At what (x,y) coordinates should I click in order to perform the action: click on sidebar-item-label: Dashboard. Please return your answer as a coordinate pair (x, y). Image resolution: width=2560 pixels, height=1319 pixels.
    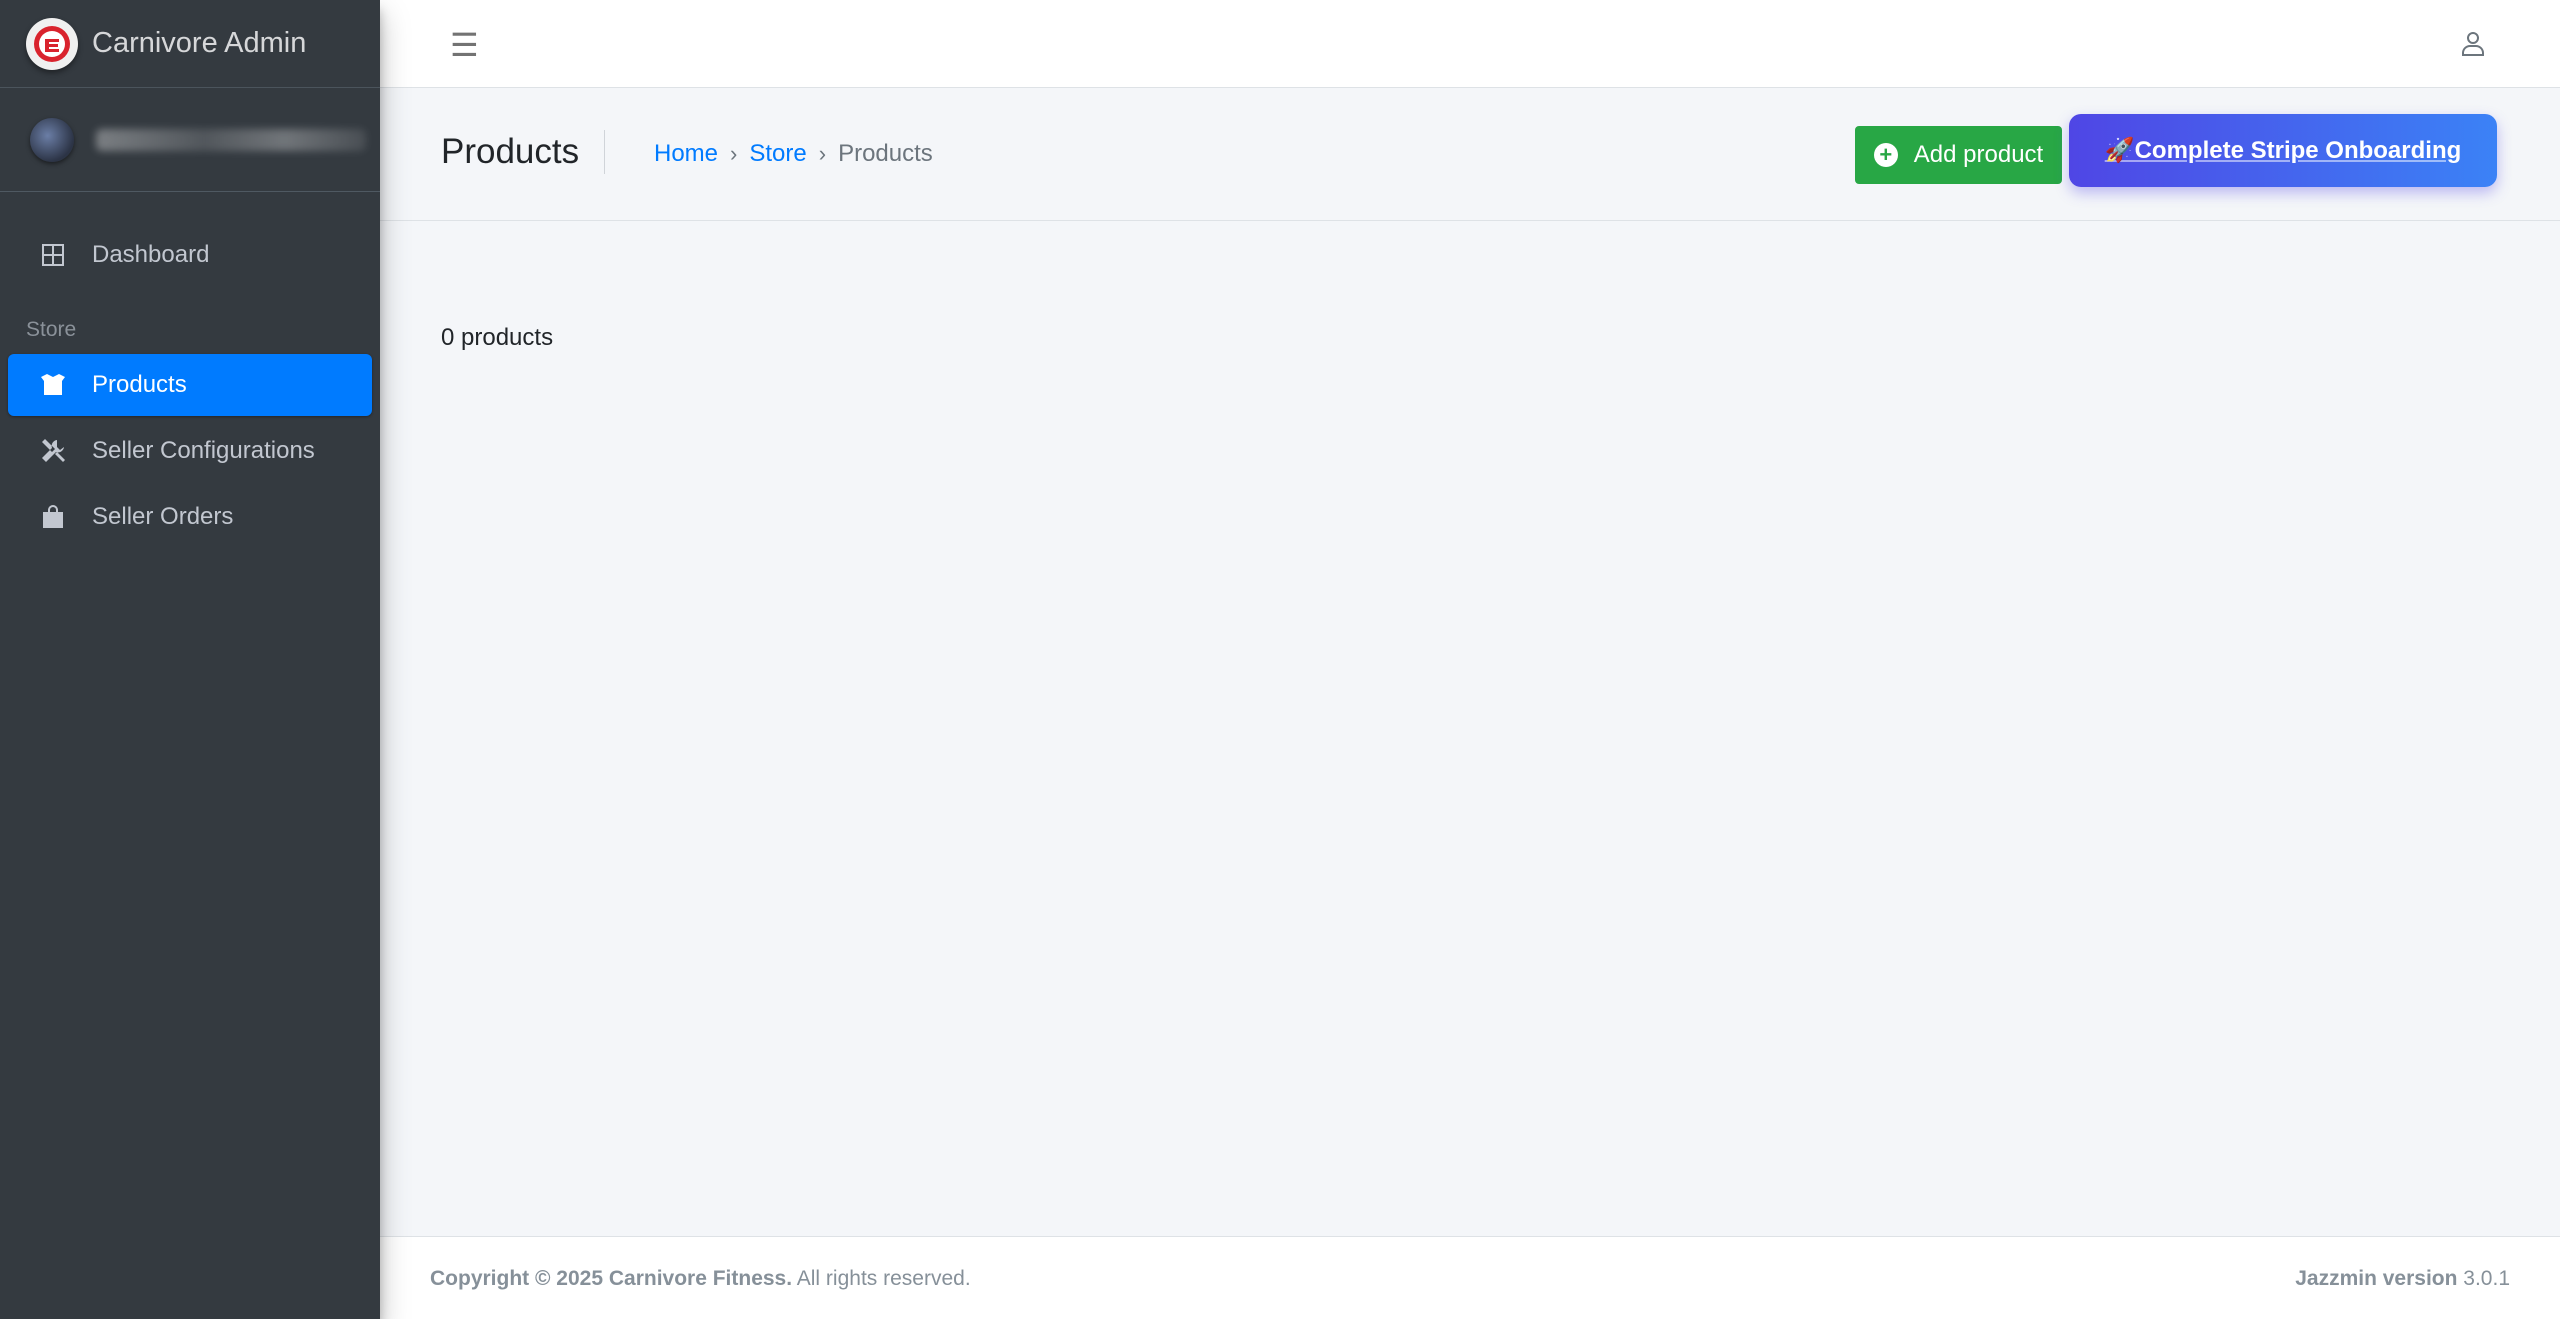
    Looking at the image, I should click on (151, 254).